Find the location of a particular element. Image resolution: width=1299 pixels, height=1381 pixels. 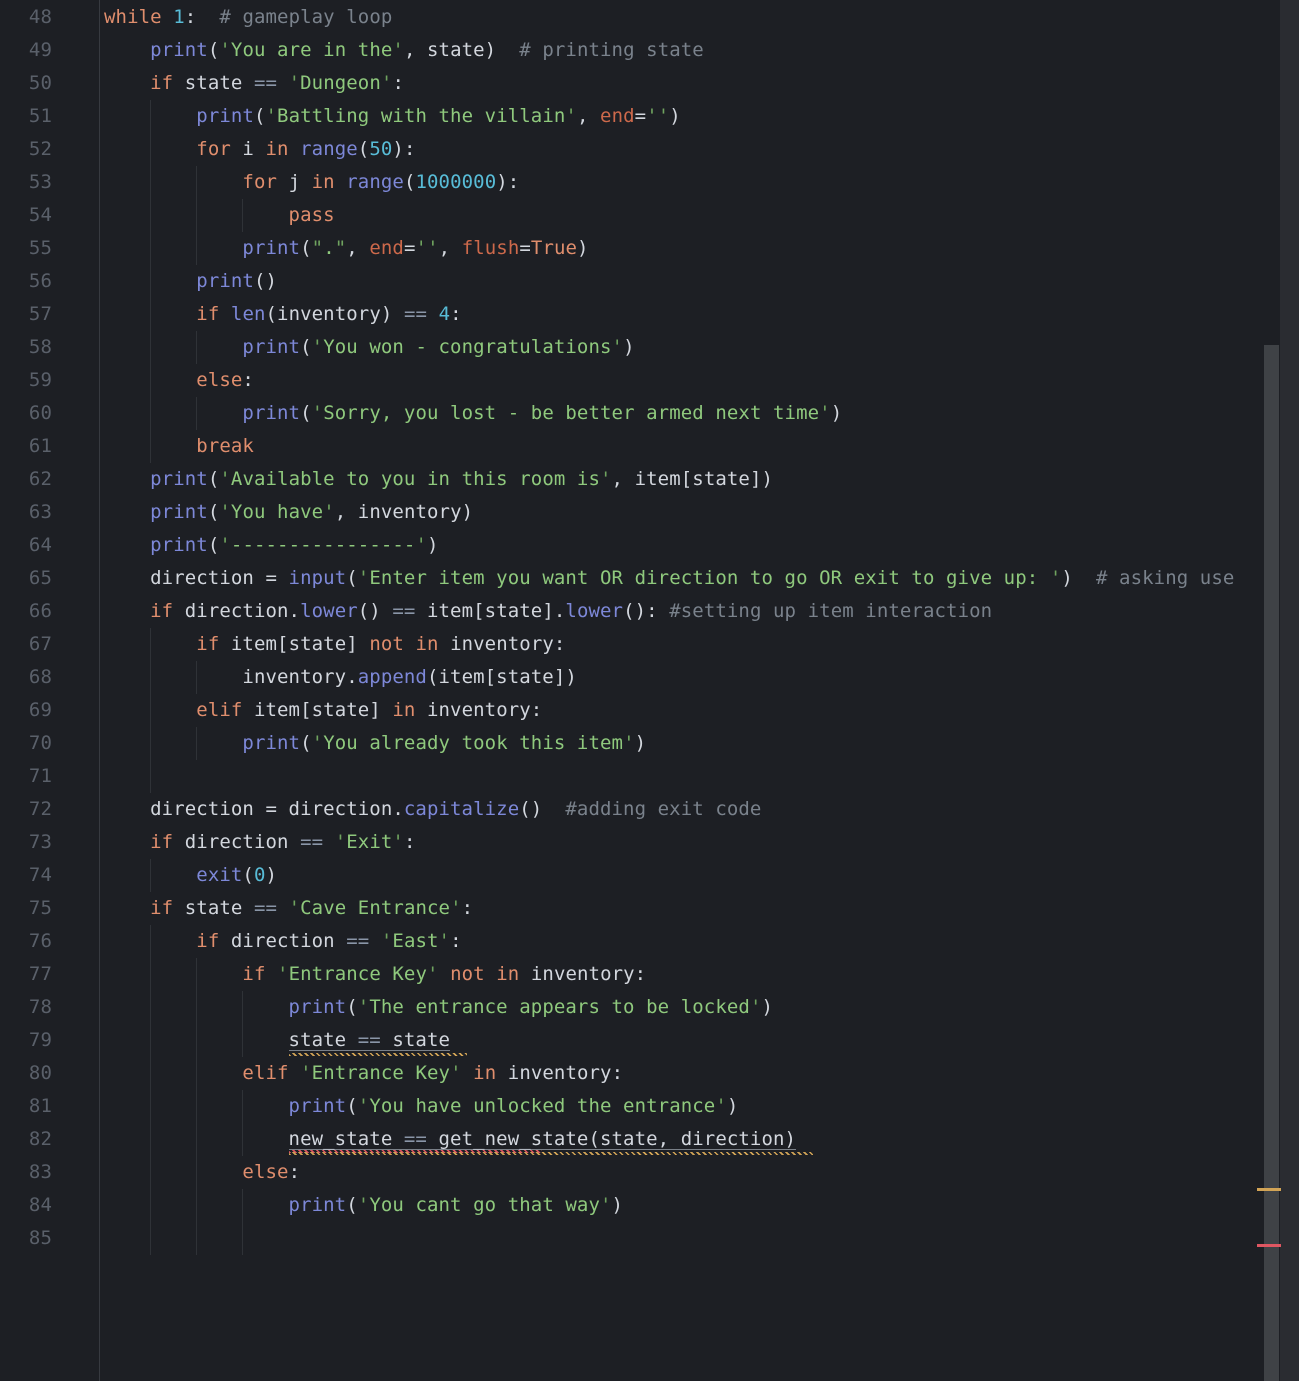

line-number: 79 is located at coordinates (26, 1040).